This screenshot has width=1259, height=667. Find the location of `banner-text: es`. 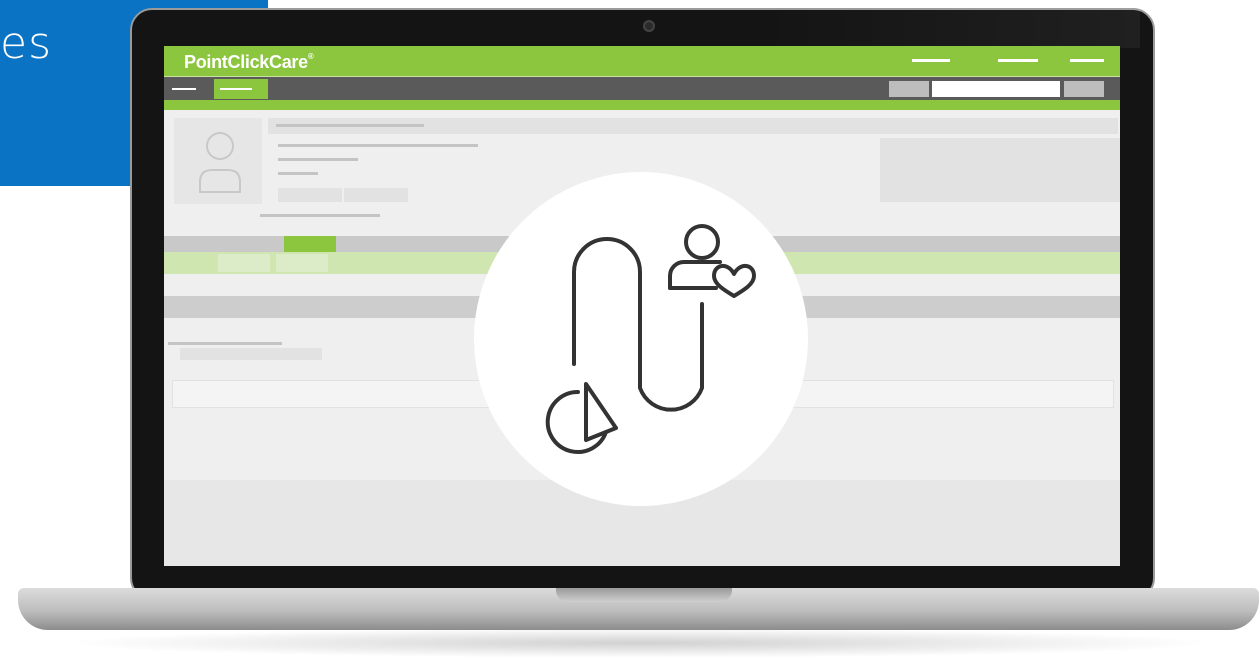

banner-text: es is located at coordinates (26, 43).